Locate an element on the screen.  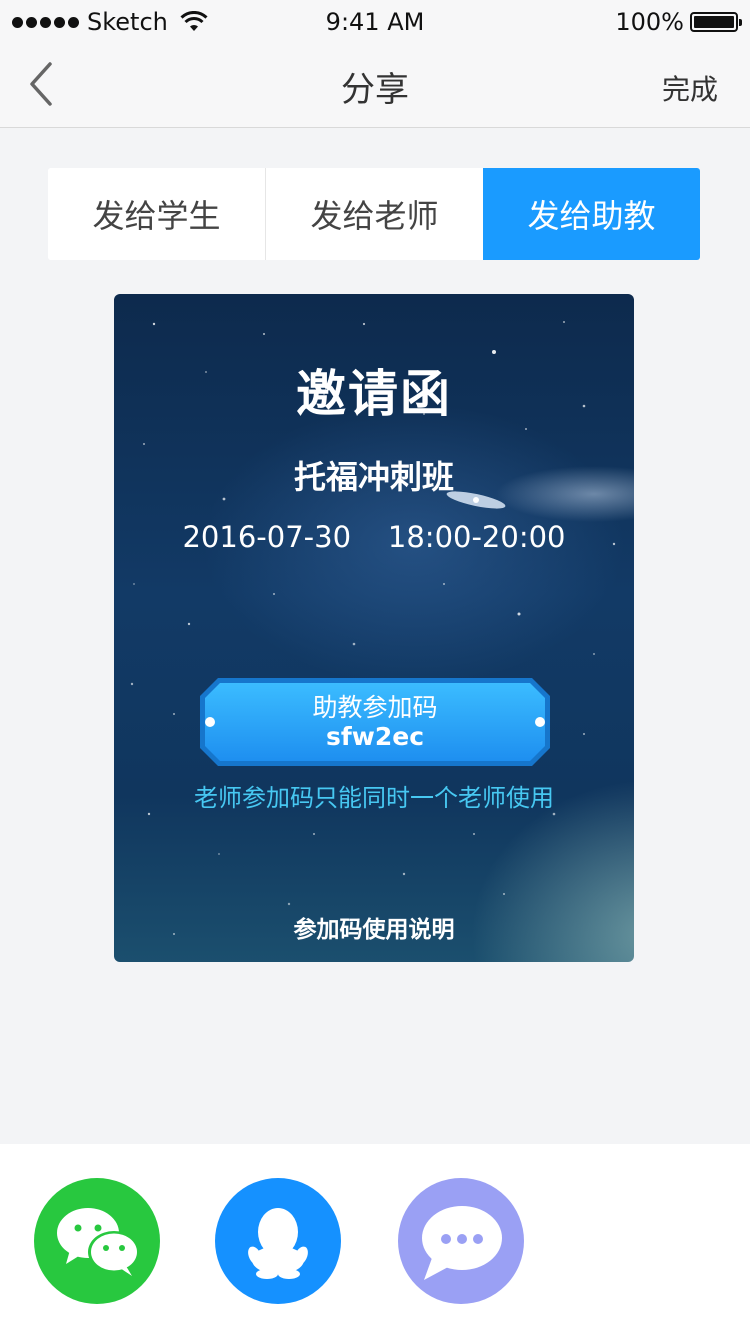
tab-send-to-assistants: 发给助教 is located at coordinates (591, 214).